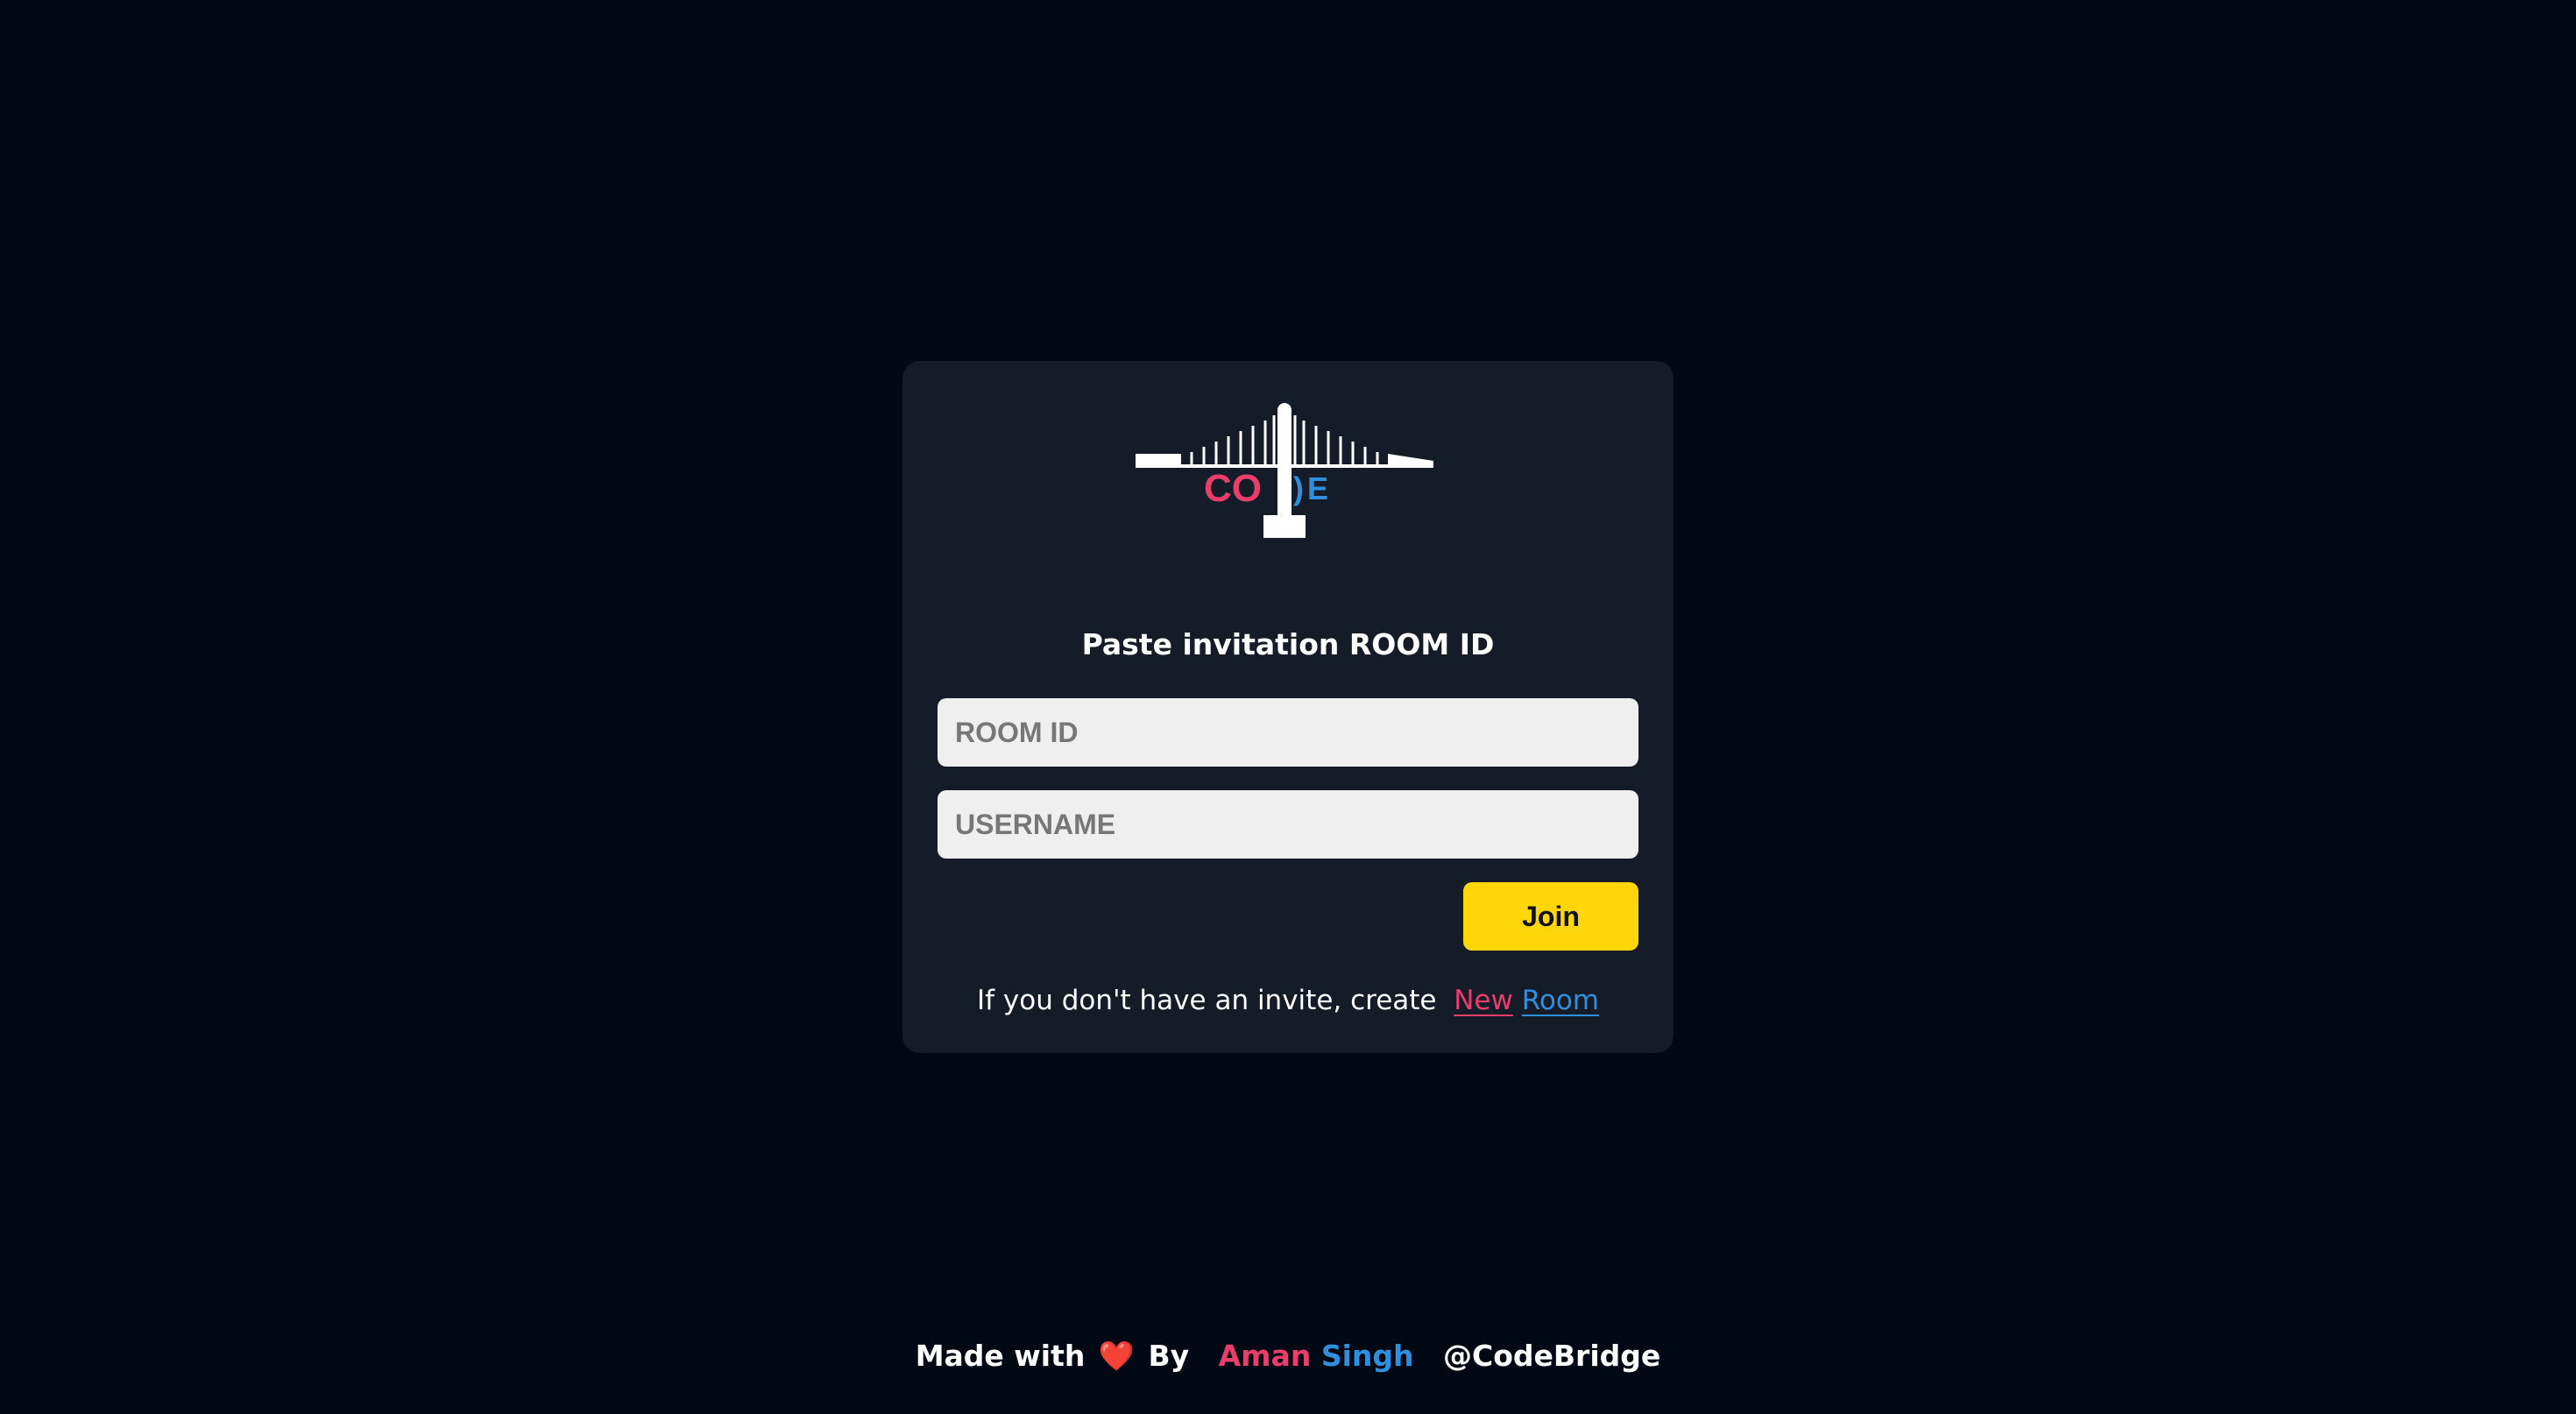 The width and height of the screenshot is (2576, 1414). What do you see at coordinates (1116, 1356) in the screenshot?
I see `heart-icon: ❤️` at bounding box center [1116, 1356].